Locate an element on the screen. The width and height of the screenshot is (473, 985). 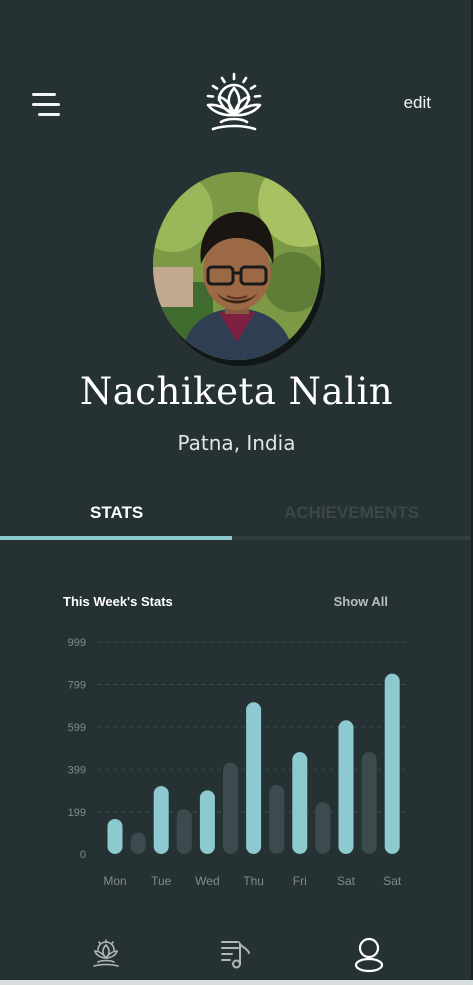
music-playlist-icon is located at coordinates (235, 955).